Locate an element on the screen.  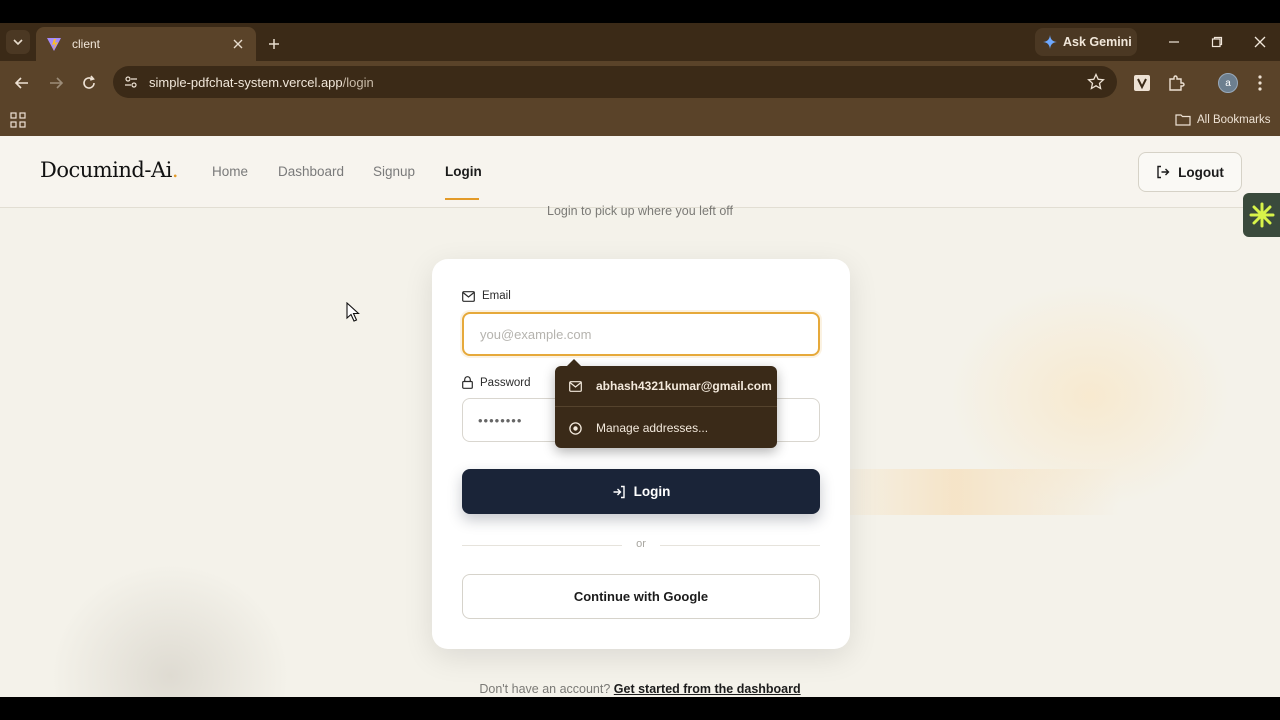
password-label: Password is located at coordinates (496, 382).